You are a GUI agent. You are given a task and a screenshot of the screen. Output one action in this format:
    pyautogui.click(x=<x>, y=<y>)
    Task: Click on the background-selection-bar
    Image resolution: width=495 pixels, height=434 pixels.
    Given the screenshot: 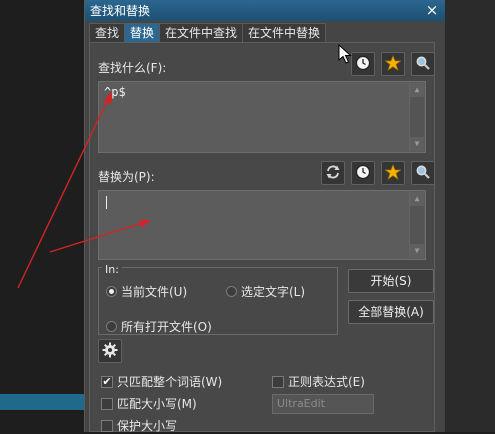 What is the action you would take?
    pyautogui.click(x=42, y=402)
    